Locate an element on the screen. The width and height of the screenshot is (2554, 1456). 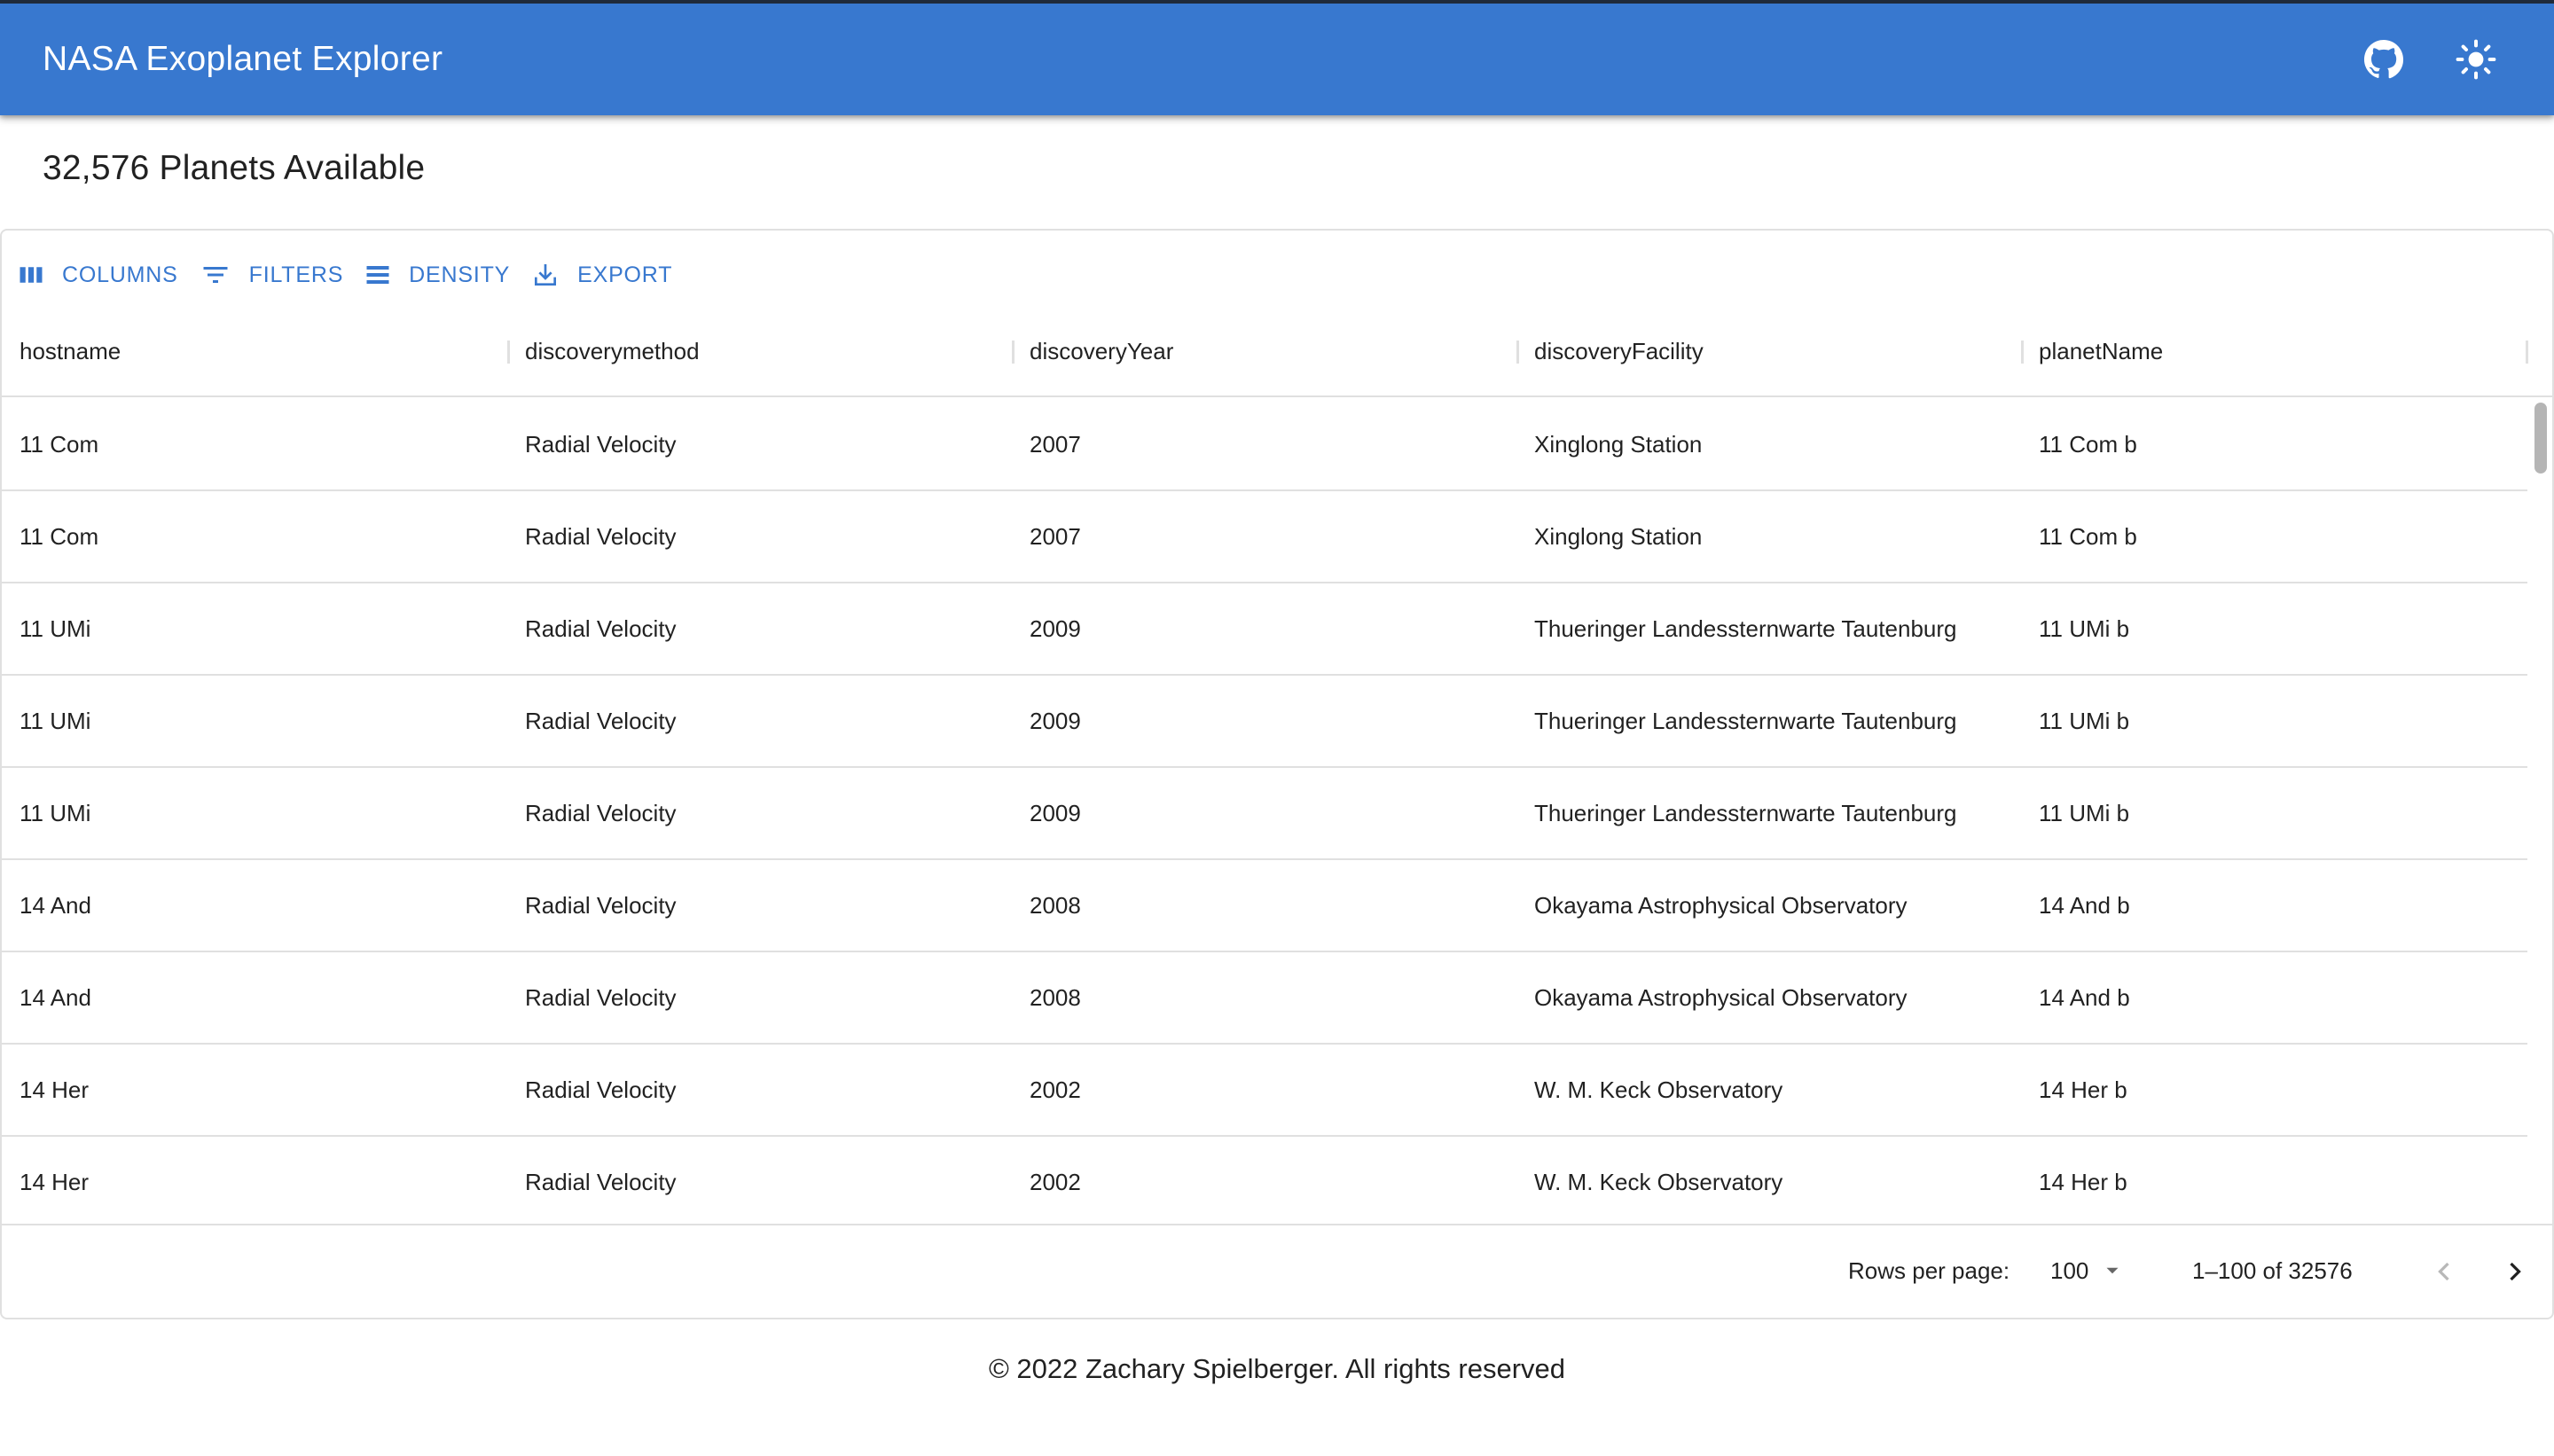
column-header-discoveryyear: discoveryYear is located at coordinates (1264, 351).